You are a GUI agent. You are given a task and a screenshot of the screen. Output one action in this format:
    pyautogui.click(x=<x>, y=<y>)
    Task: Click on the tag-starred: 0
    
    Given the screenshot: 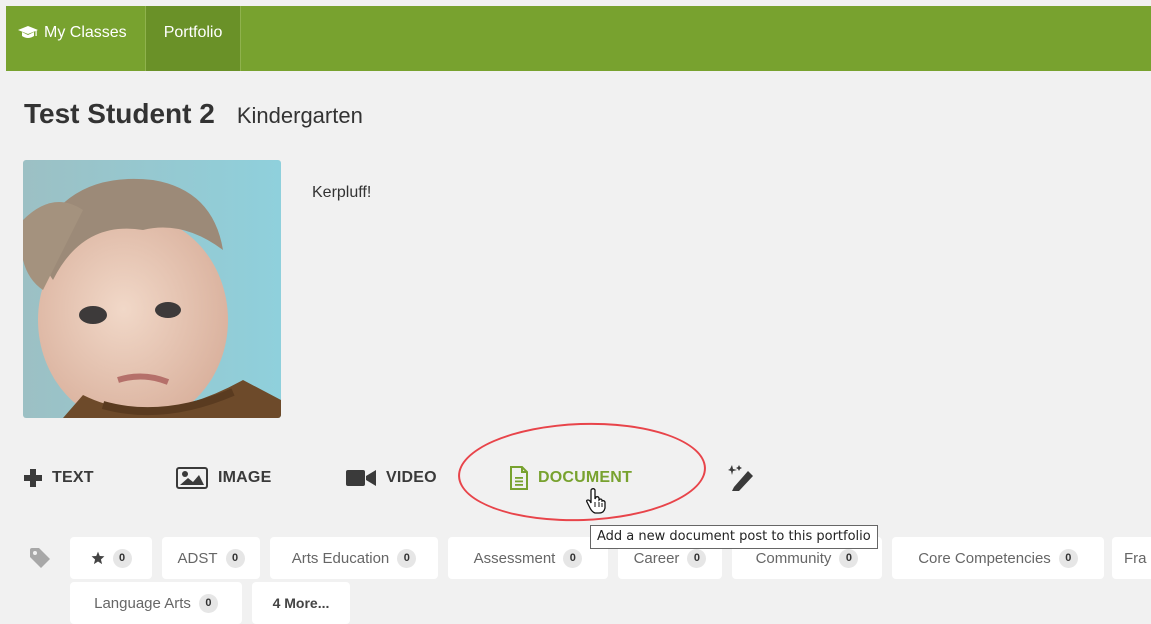 What is the action you would take?
    pyautogui.click(x=111, y=558)
    